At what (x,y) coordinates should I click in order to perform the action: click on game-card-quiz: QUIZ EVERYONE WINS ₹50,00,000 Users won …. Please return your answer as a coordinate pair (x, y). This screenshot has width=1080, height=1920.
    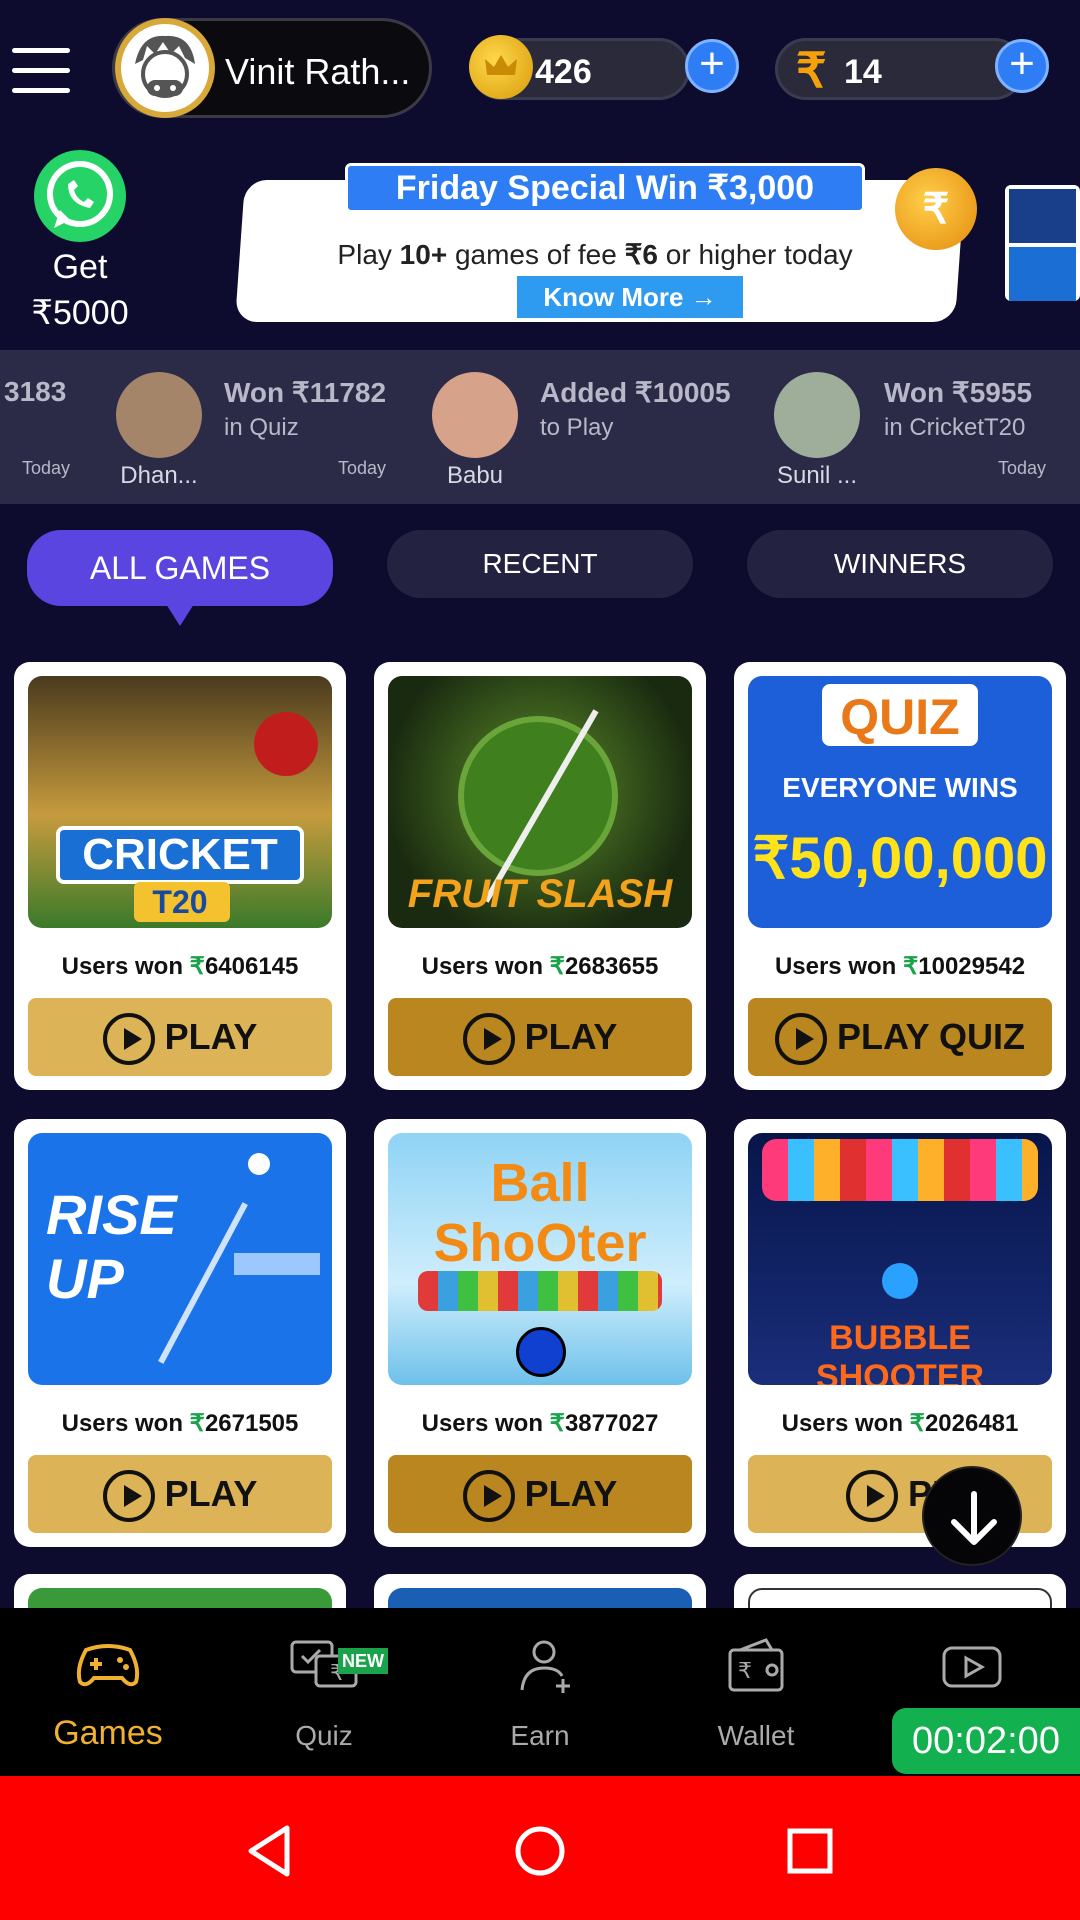
    Looking at the image, I should click on (900, 876).